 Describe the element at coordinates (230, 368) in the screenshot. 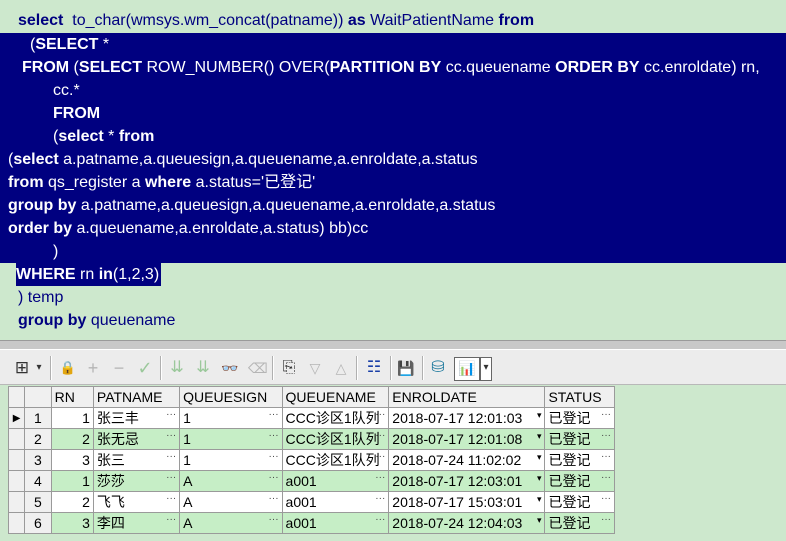

I see `find-icon: 👓` at that location.